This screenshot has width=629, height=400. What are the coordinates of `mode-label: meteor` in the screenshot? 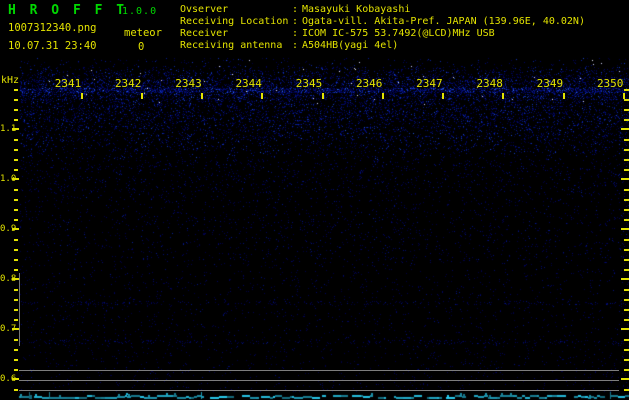 It's located at (143, 33).